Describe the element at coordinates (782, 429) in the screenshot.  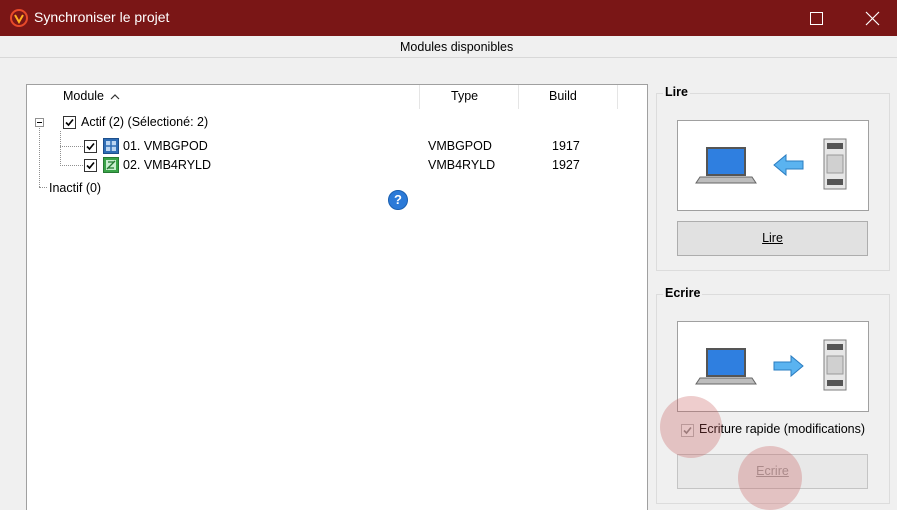
I see `fast-write-label: Ecriture rapide (modifications)` at that location.